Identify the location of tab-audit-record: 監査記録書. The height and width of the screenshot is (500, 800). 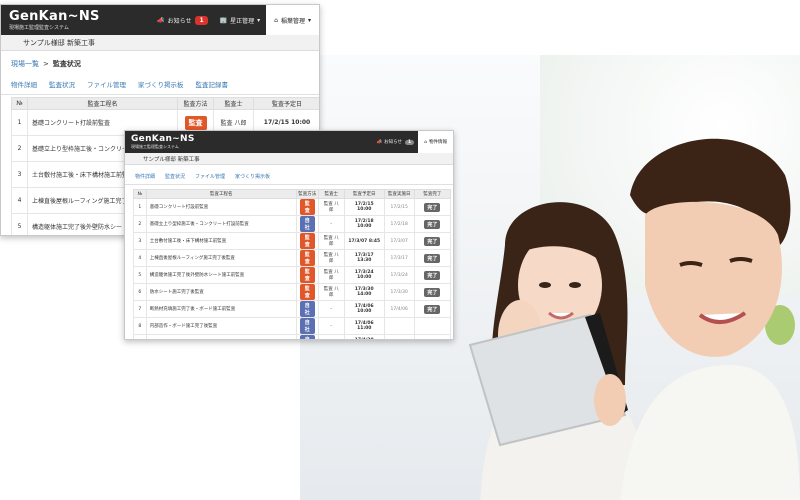
(212, 84).